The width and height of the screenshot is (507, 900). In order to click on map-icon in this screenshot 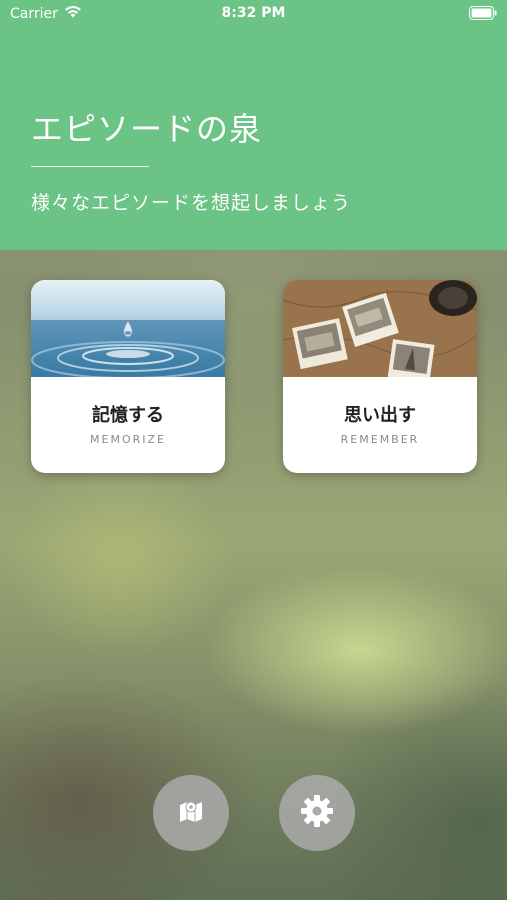, I will do `click(191, 813)`.